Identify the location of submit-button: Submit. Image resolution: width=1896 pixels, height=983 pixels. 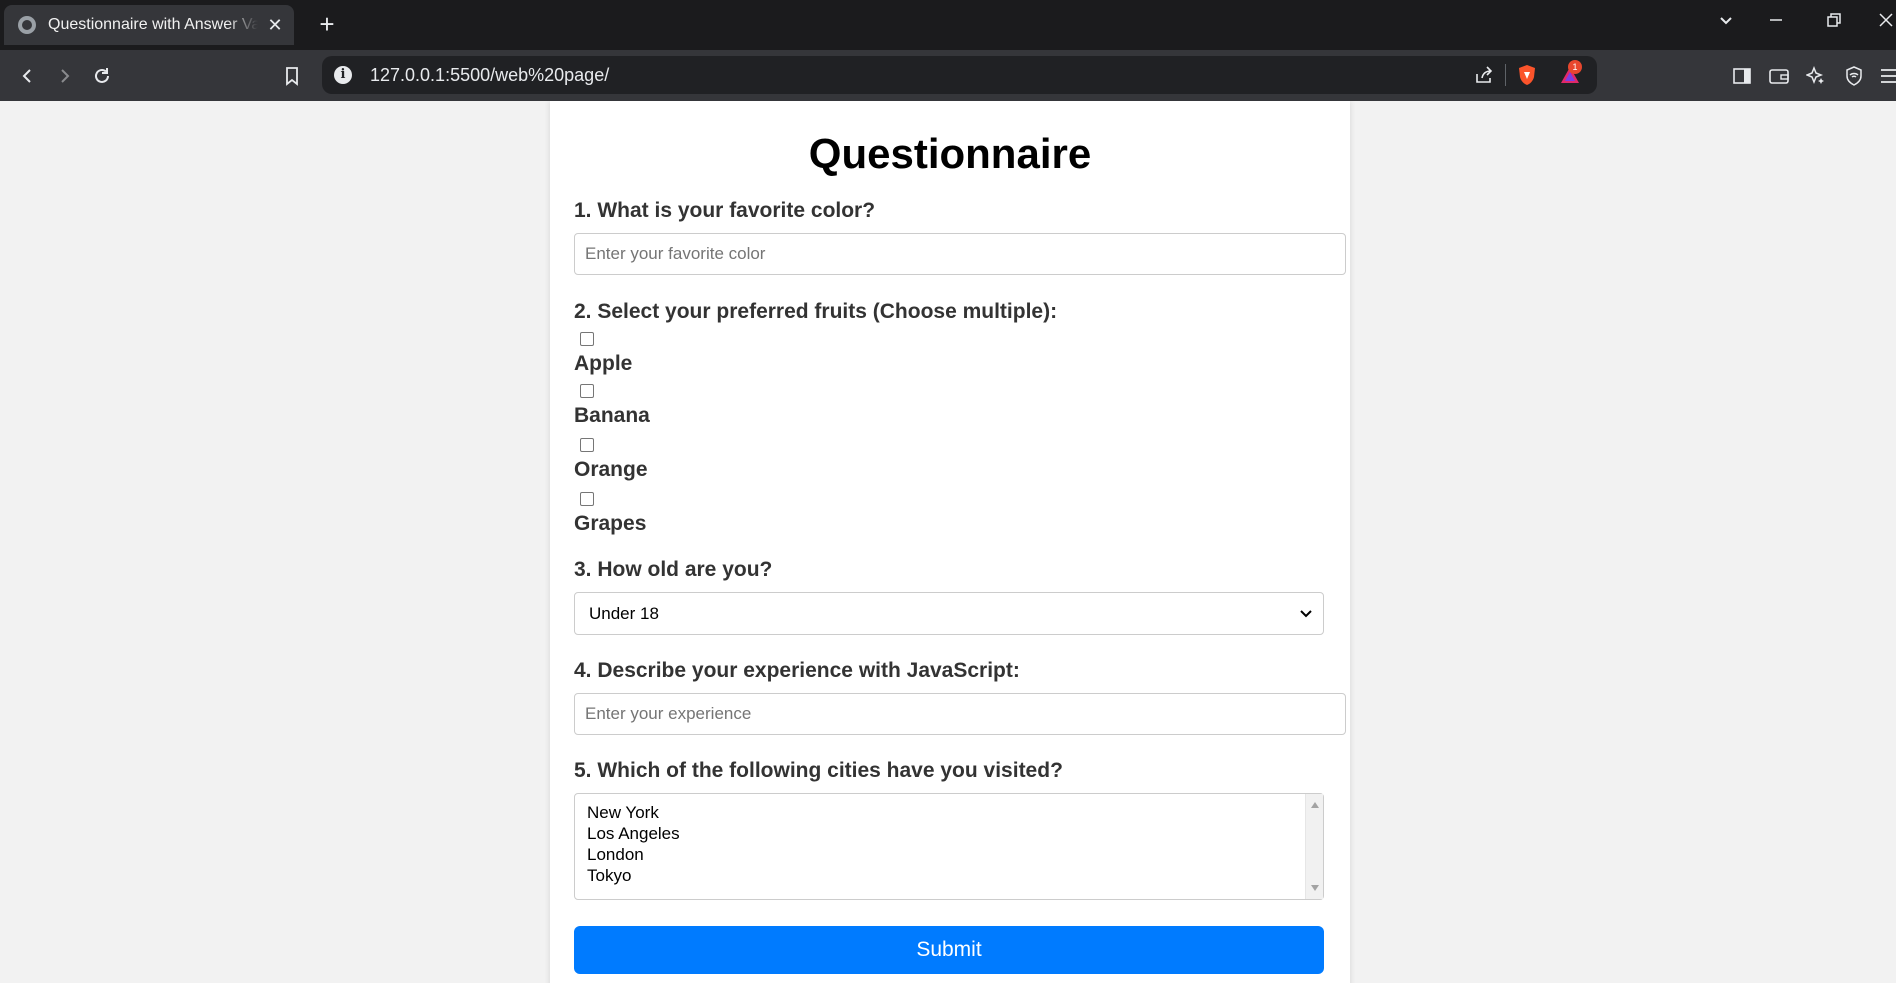
(949, 950).